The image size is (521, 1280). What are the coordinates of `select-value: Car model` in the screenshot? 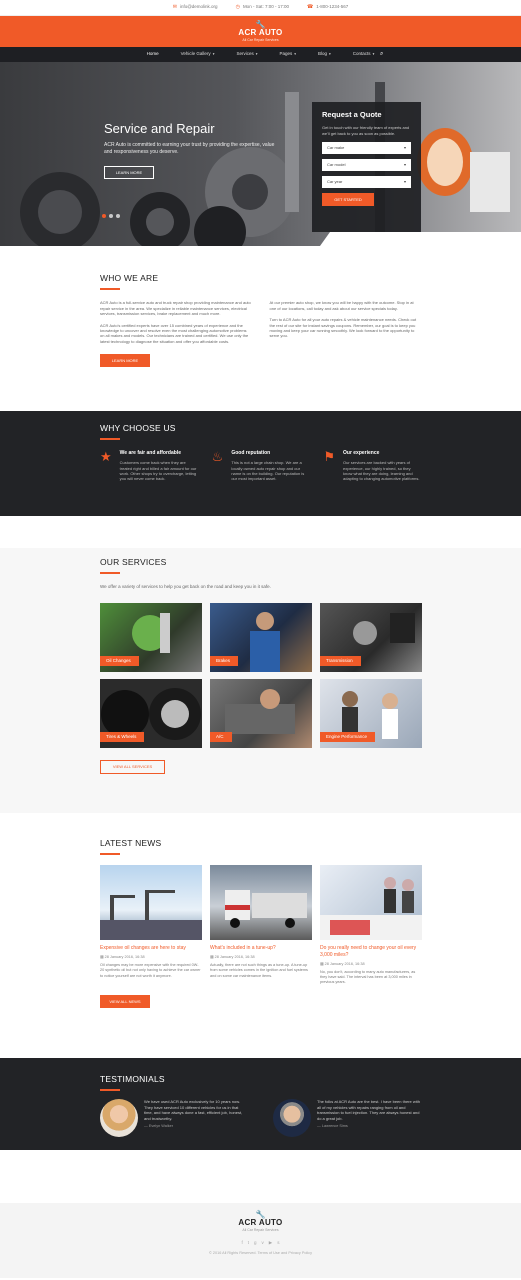 It's located at (336, 165).